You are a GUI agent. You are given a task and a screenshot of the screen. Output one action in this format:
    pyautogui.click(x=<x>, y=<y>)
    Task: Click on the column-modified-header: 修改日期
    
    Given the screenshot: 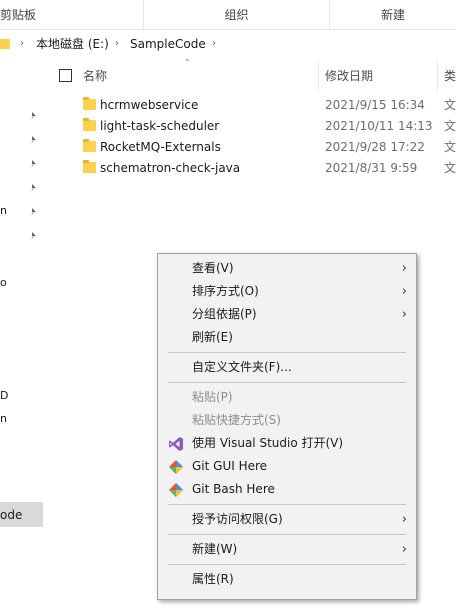 What is the action you would take?
    pyautogui.click(x=349, y=76)
    